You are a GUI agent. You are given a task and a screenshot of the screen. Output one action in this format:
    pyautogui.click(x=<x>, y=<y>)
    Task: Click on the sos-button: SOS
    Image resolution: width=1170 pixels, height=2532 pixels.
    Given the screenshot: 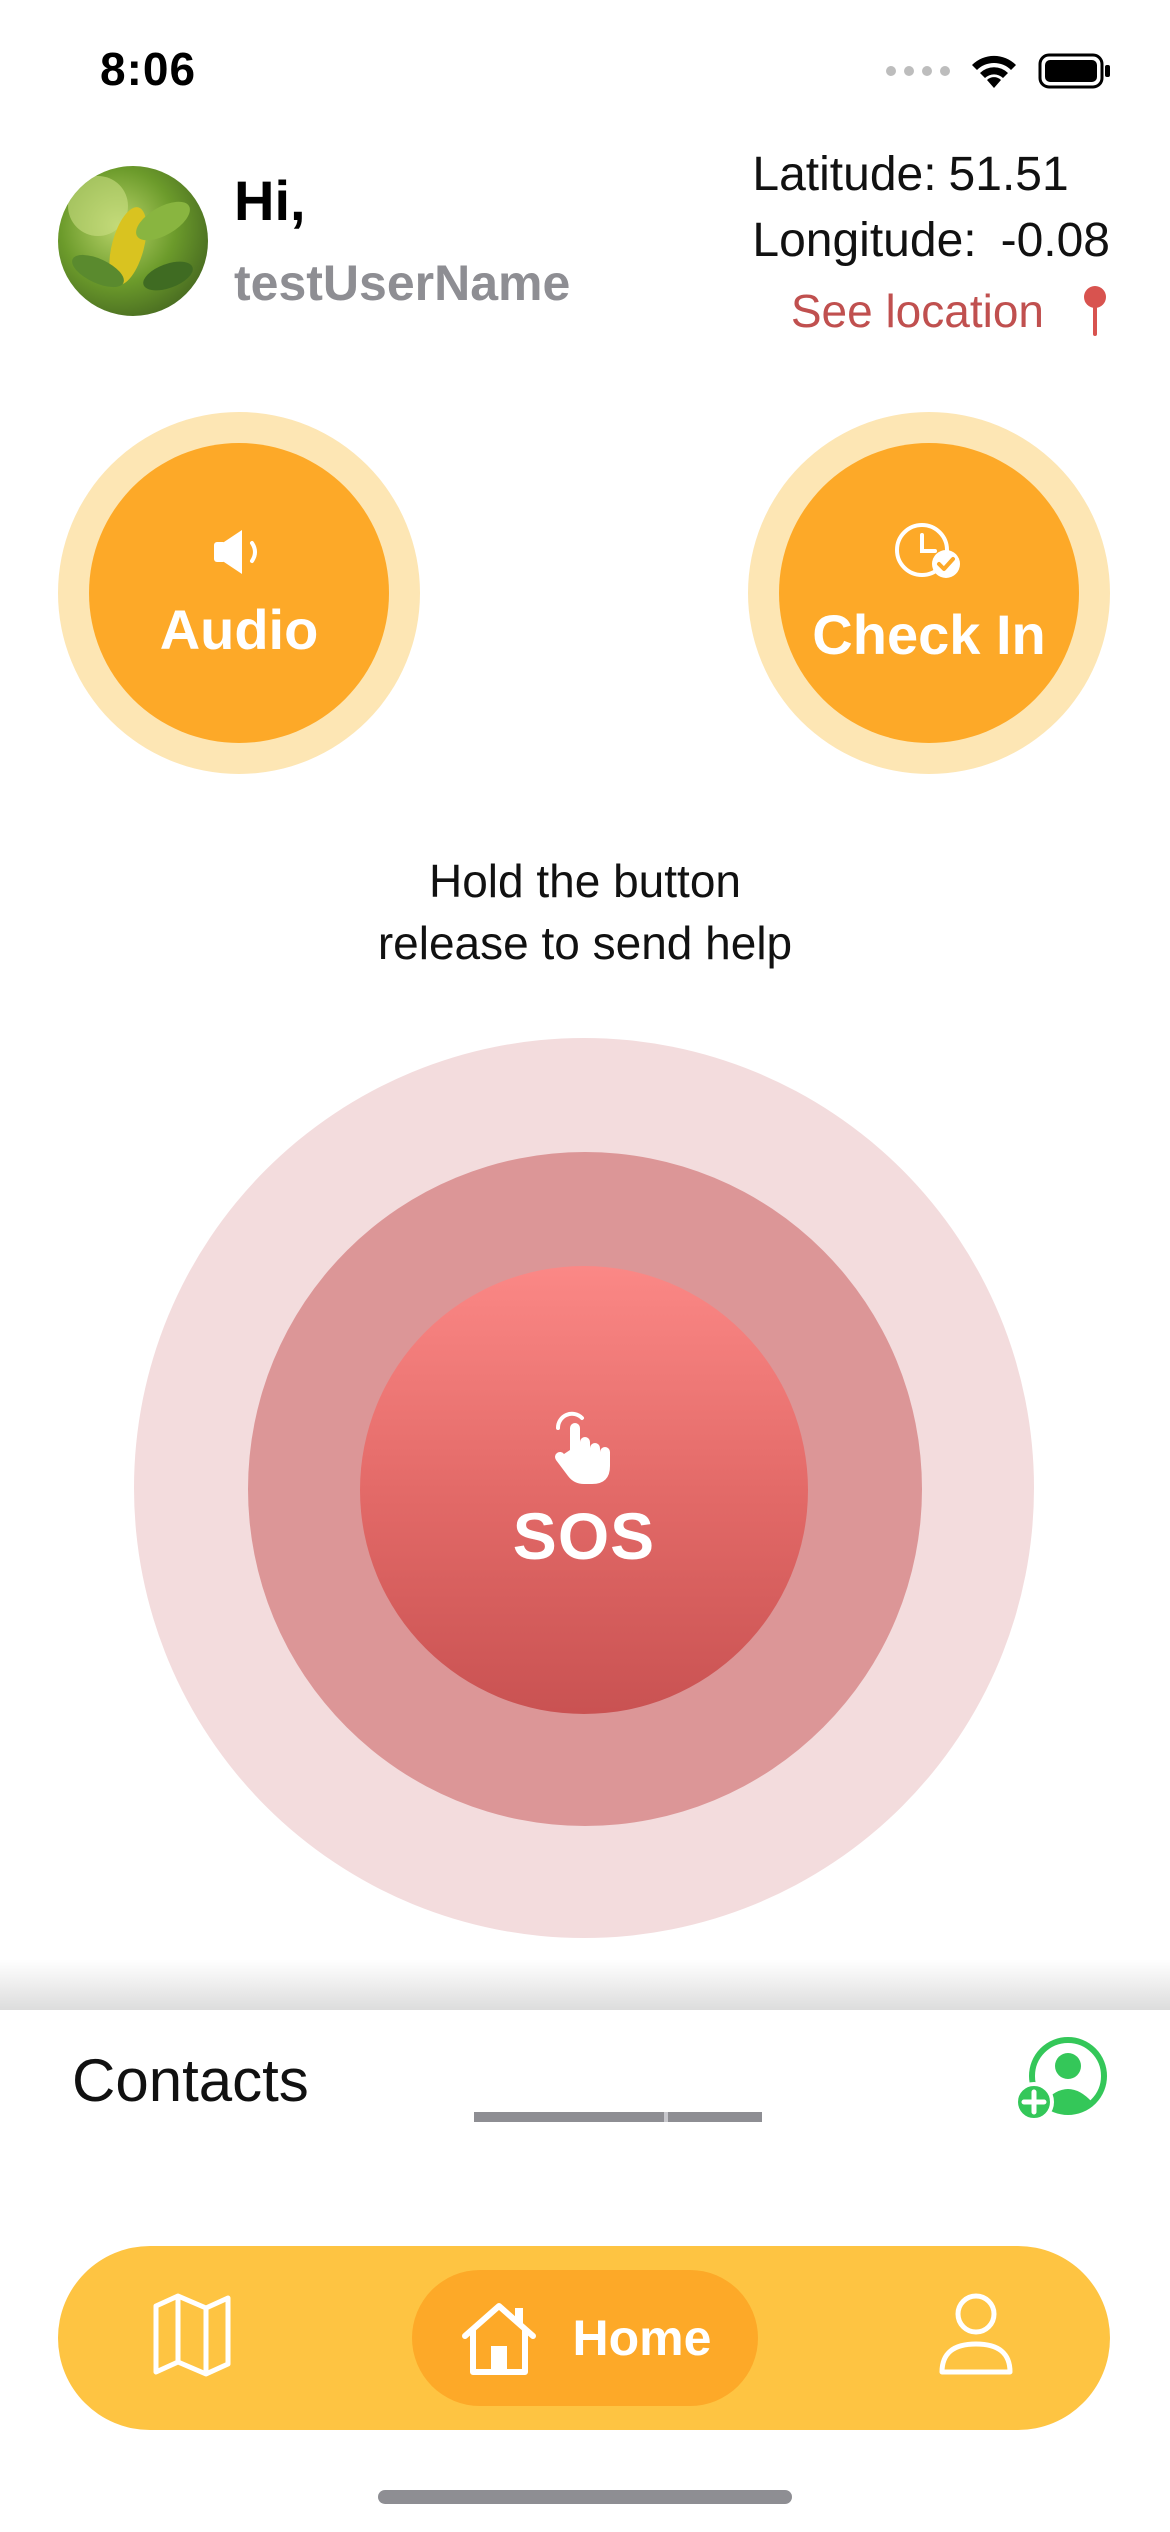 What is the action you would take?
    pyautogui.click(x=584, y=1490)
    